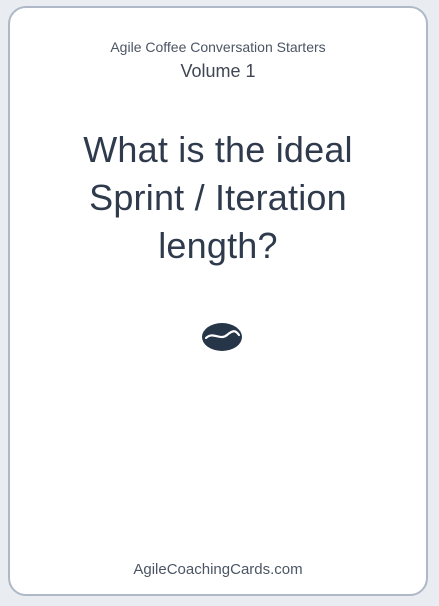 The width and height of the screenshot is (439, 606). What do you see at coordinates (218, 569) in the screenshot?
I see `website-footer: AgileCoachingCards.com` at bounding box center [218, 569].